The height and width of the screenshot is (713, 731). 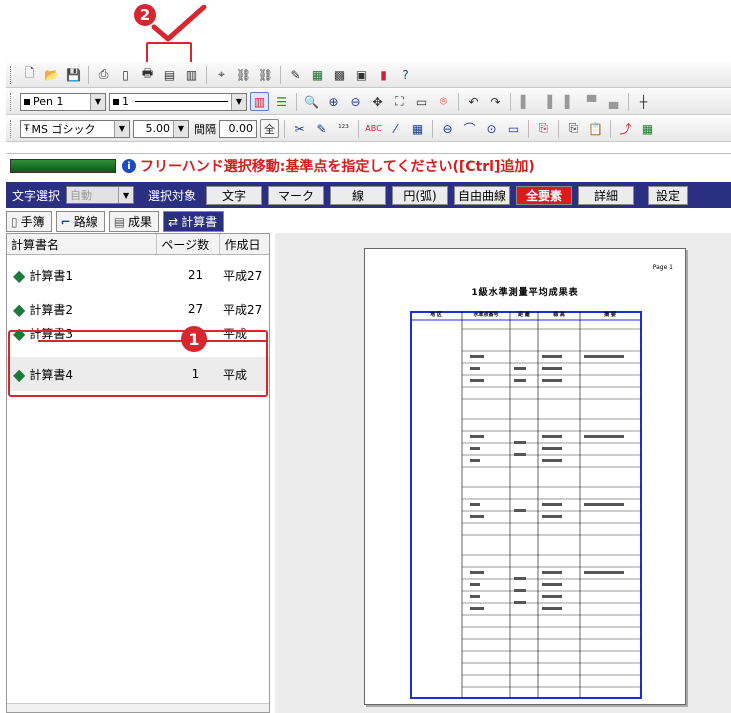 What do you see at coordinates (417, 128) in the screenshot?
I see `table-insert-icon: ▦` at bounding box center [417, 128].